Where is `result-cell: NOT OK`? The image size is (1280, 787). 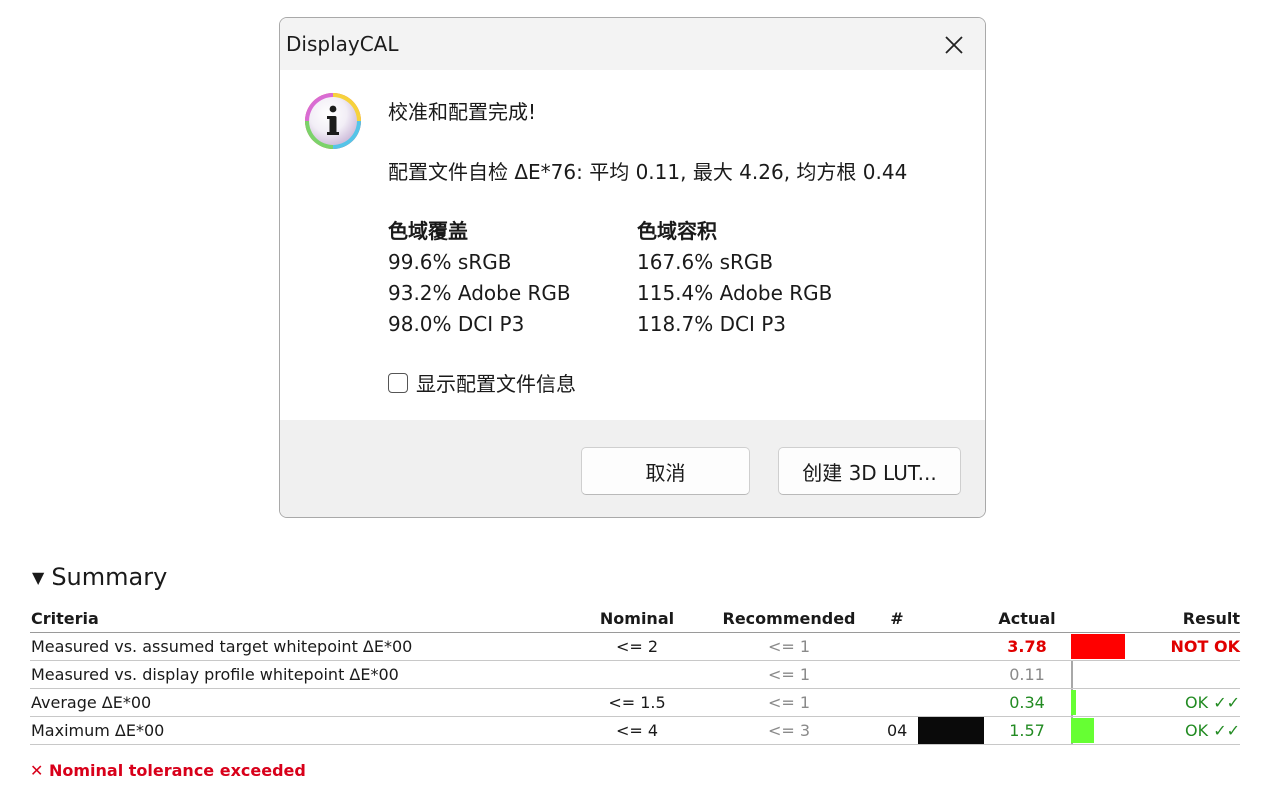 result-cell: NOT OK is located at coordinates (1205, 646).